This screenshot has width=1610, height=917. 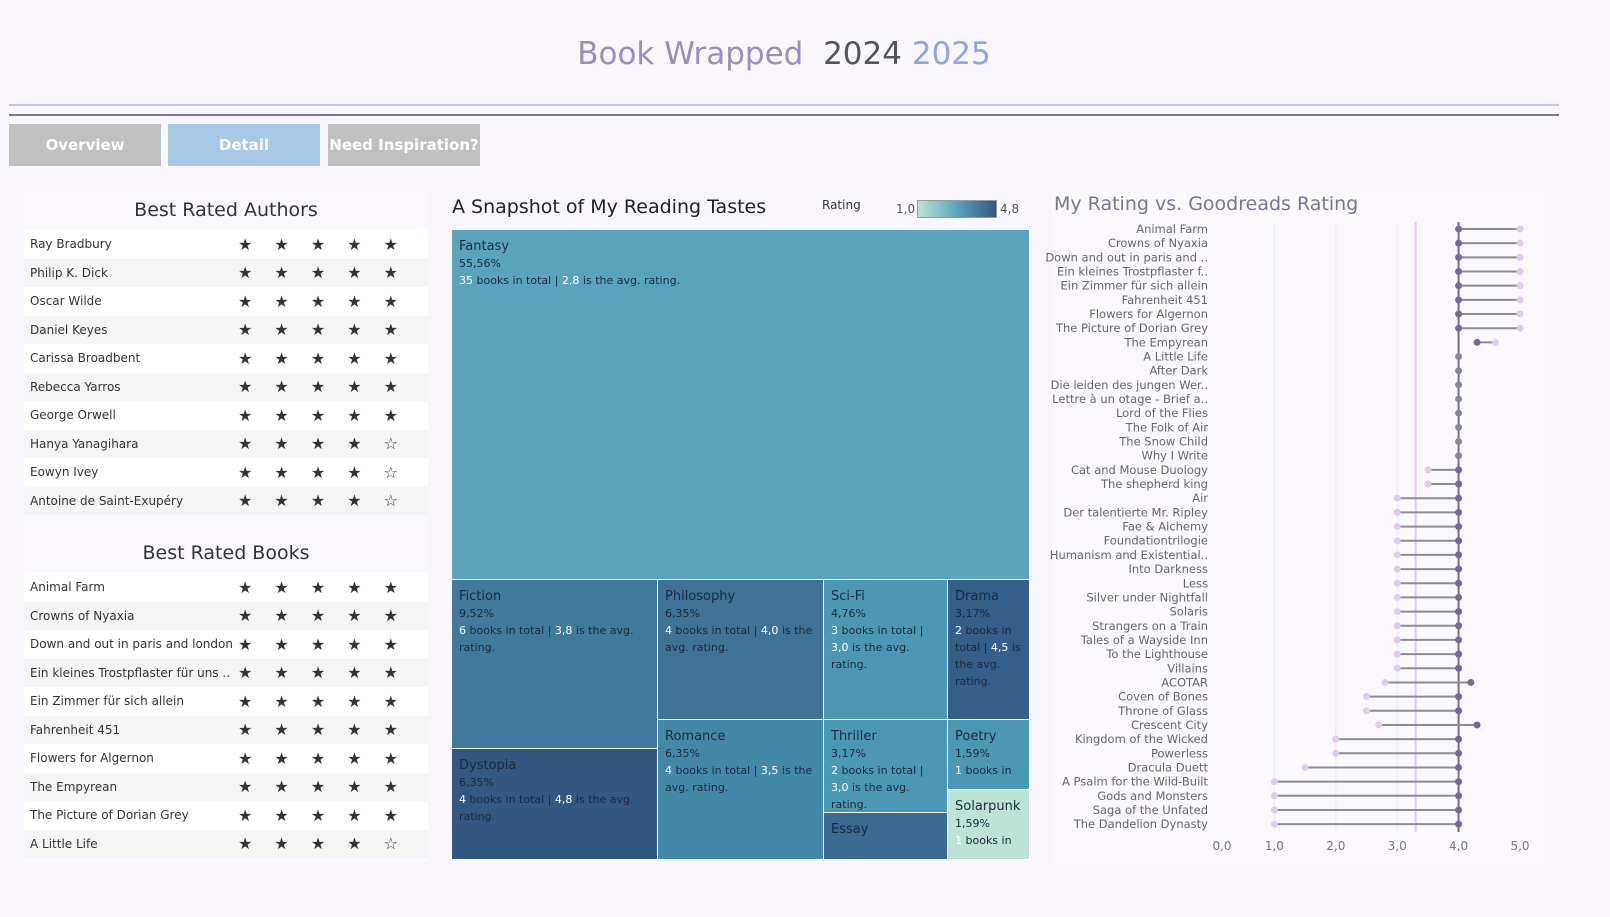 I want to click on book-label: Animal Farm, so click(x=1172, y=229).